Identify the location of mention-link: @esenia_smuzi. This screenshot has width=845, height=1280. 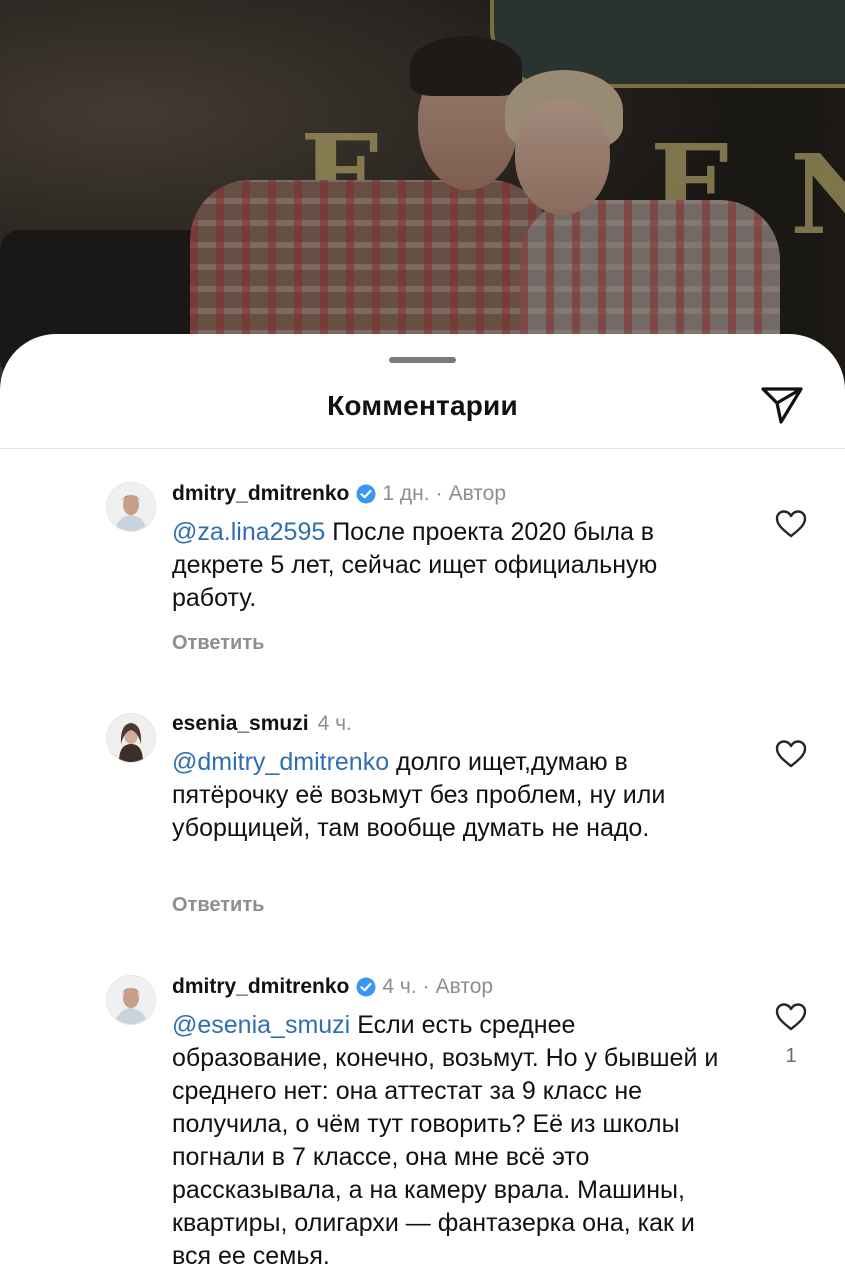
(261, 1025).